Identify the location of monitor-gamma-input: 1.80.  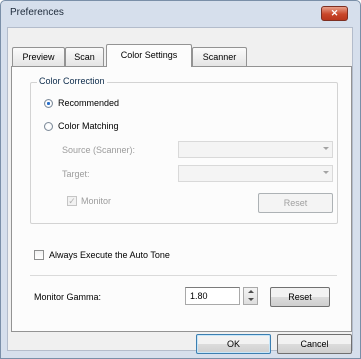
(212, 296).